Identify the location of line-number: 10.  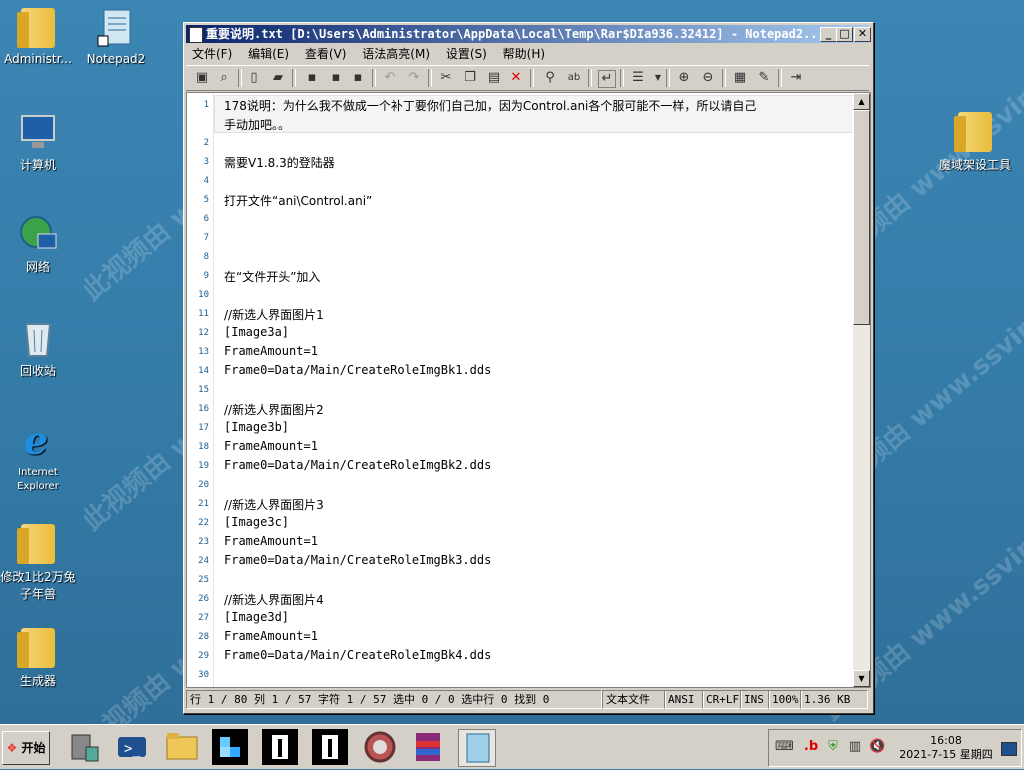
(203, 295).